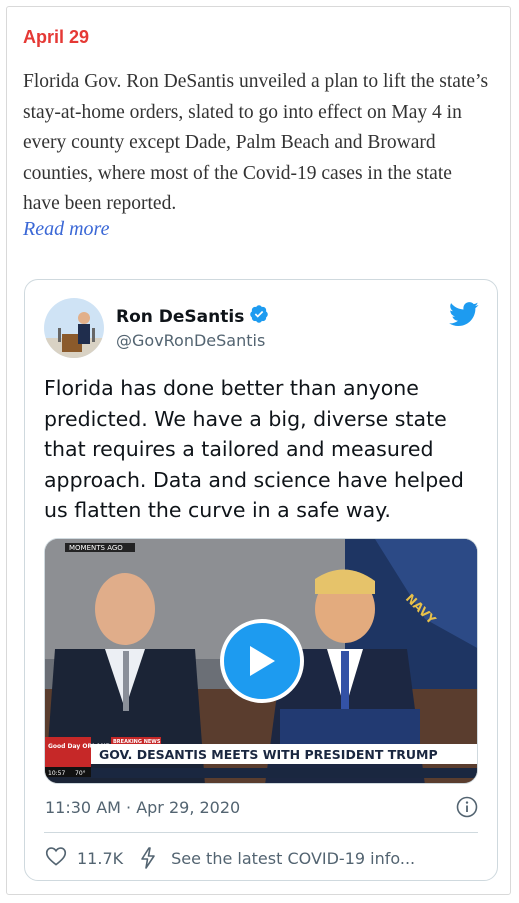  I want to click on play-button, so click(262, 661).